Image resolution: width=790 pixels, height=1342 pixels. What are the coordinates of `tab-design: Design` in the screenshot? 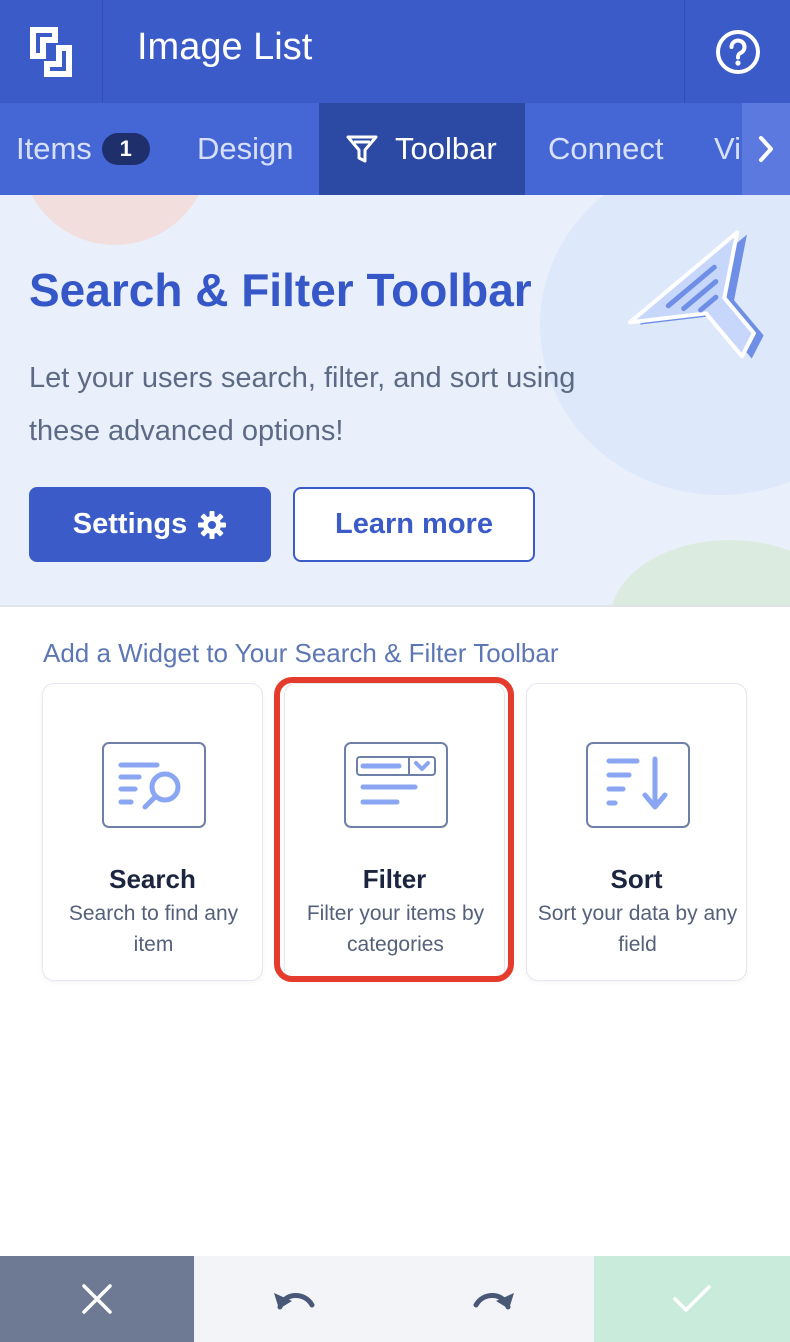 It's located at (245, 149).